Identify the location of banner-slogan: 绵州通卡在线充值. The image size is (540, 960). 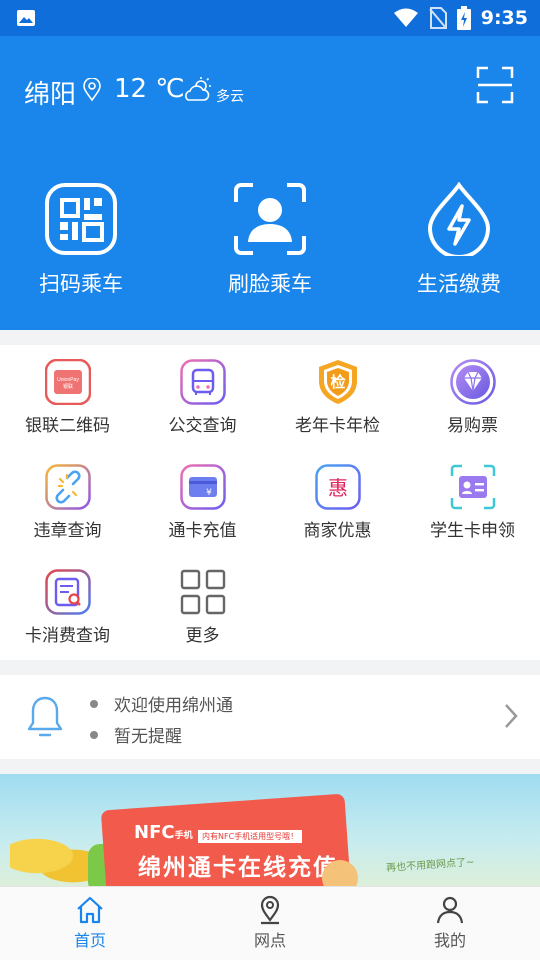
(238, 868).